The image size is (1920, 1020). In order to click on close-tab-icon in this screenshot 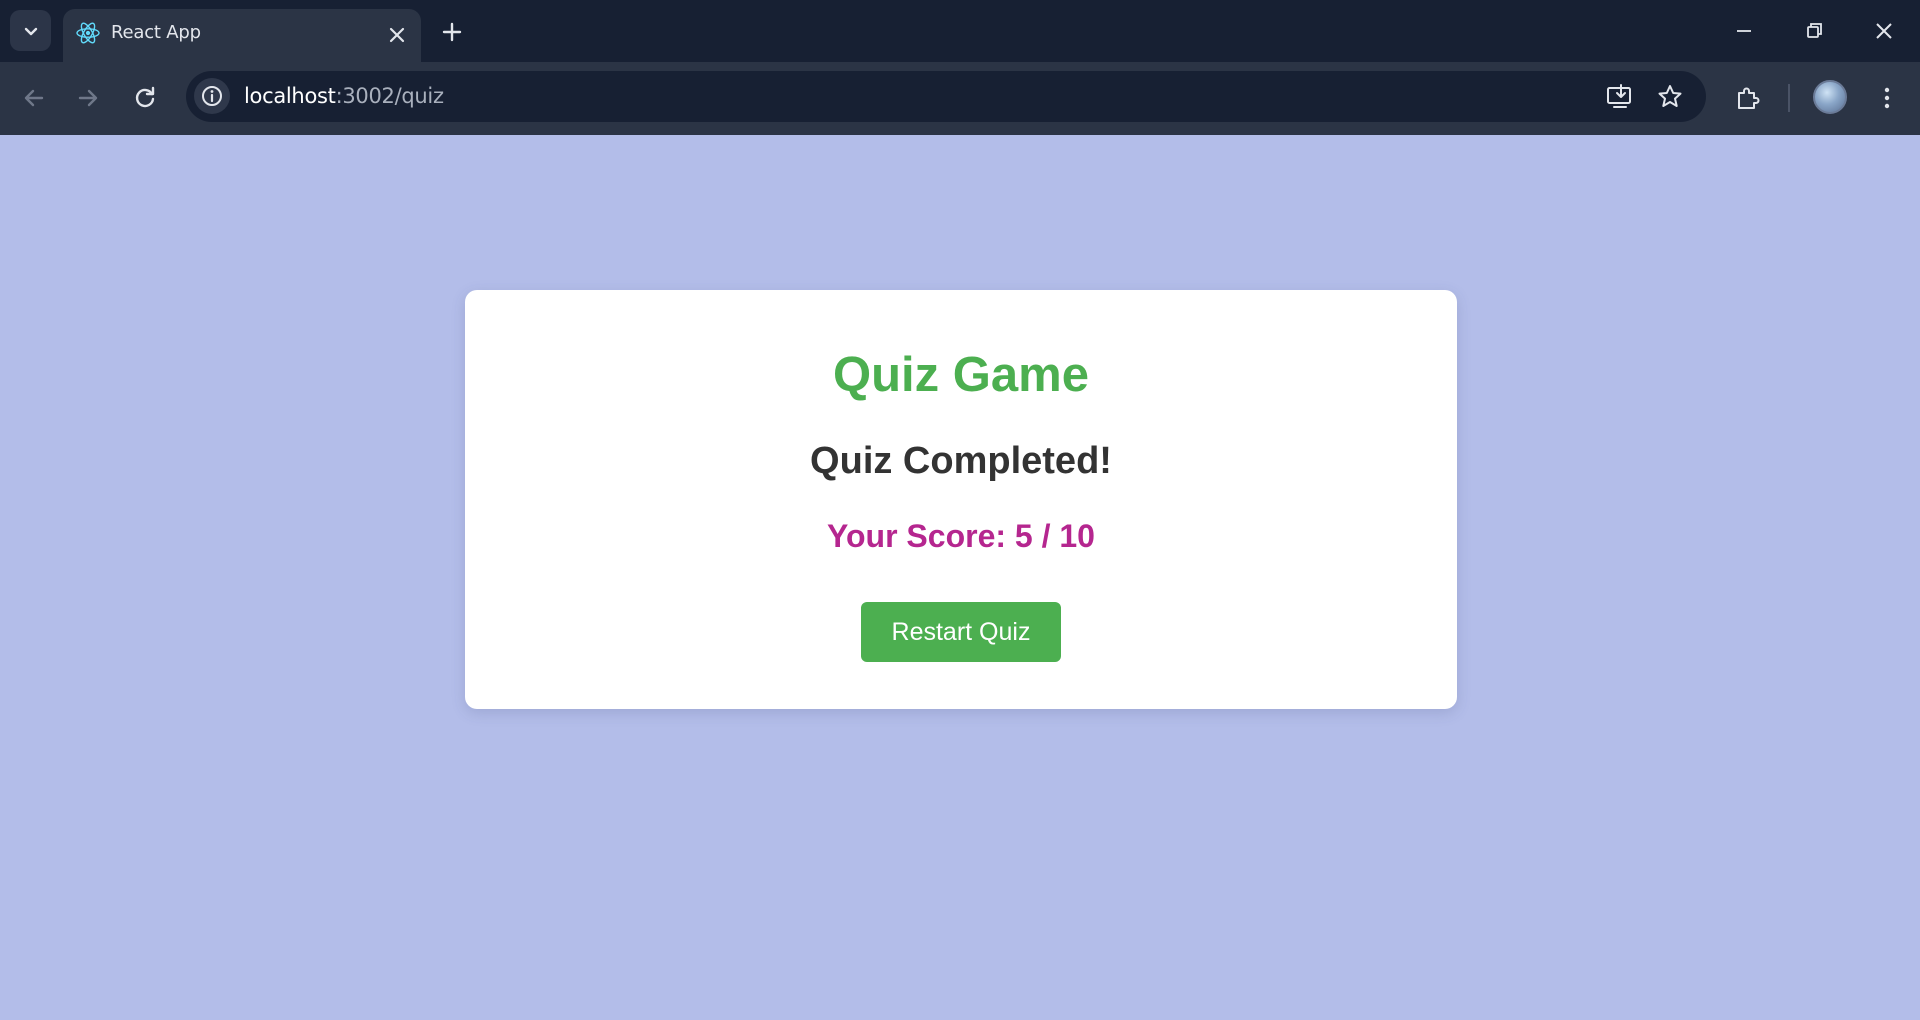, I will do `click(397, 35)`.